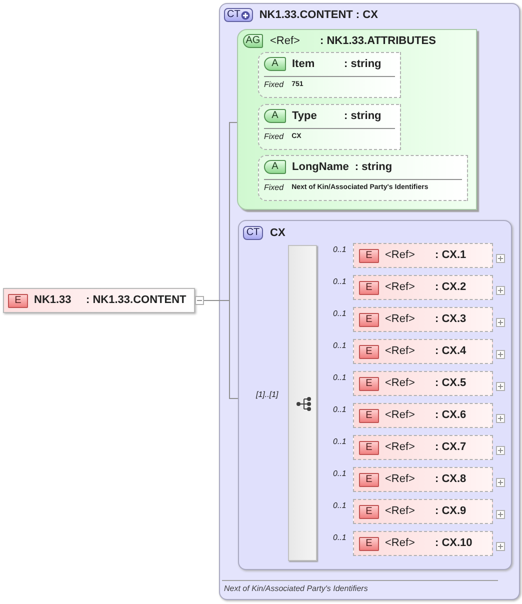  I want to click on element-node: E <Ref> : CX.5, so click(423, 383).